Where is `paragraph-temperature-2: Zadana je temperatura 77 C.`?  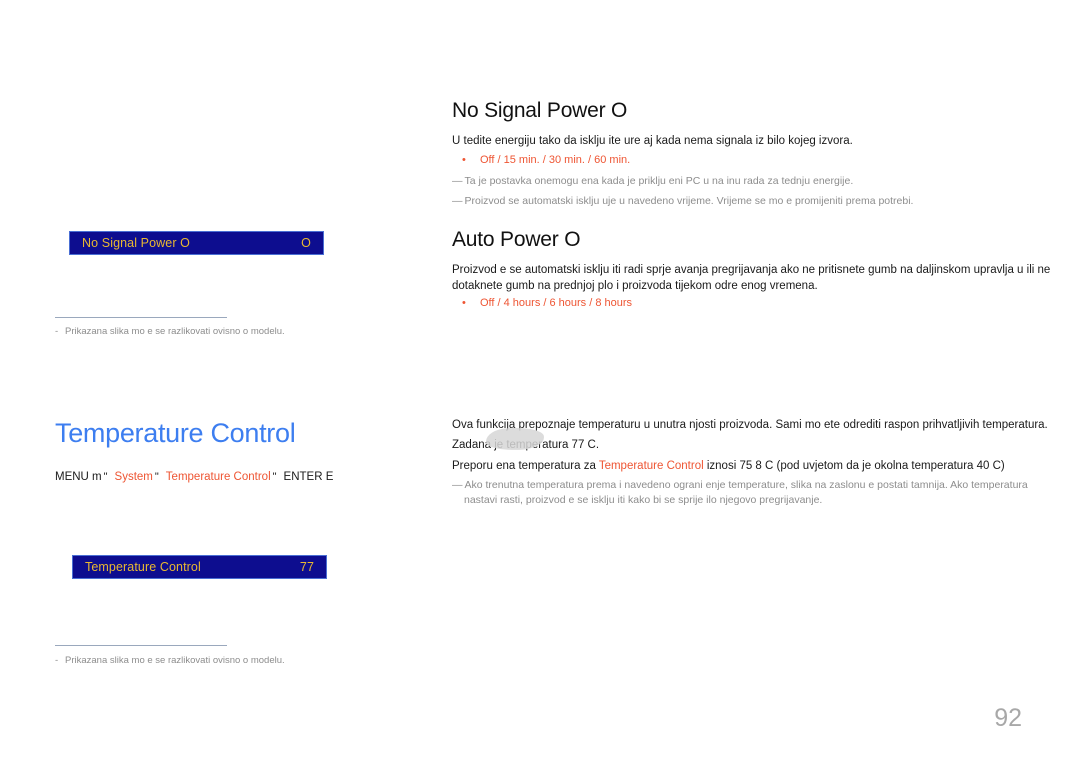 paragraph-temperature-2: Zadana je temperatura 77 C. is located at coordinates (765, 445).